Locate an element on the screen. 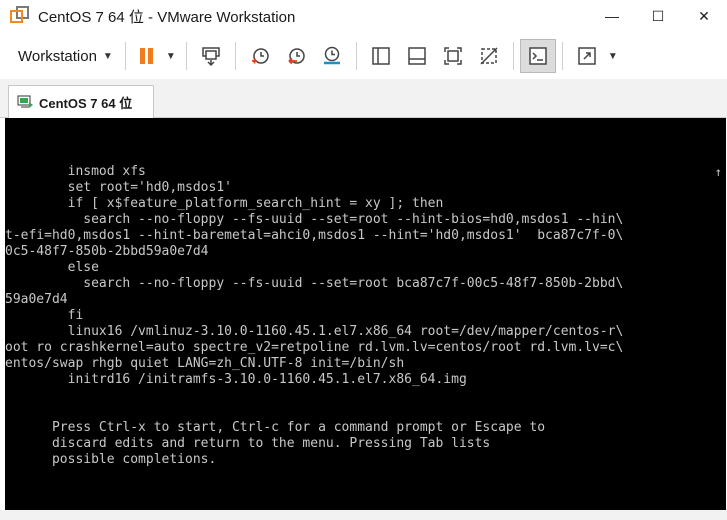 The image size is (727, 520). snapshot-take-icon is located at coordinates (260, 56).